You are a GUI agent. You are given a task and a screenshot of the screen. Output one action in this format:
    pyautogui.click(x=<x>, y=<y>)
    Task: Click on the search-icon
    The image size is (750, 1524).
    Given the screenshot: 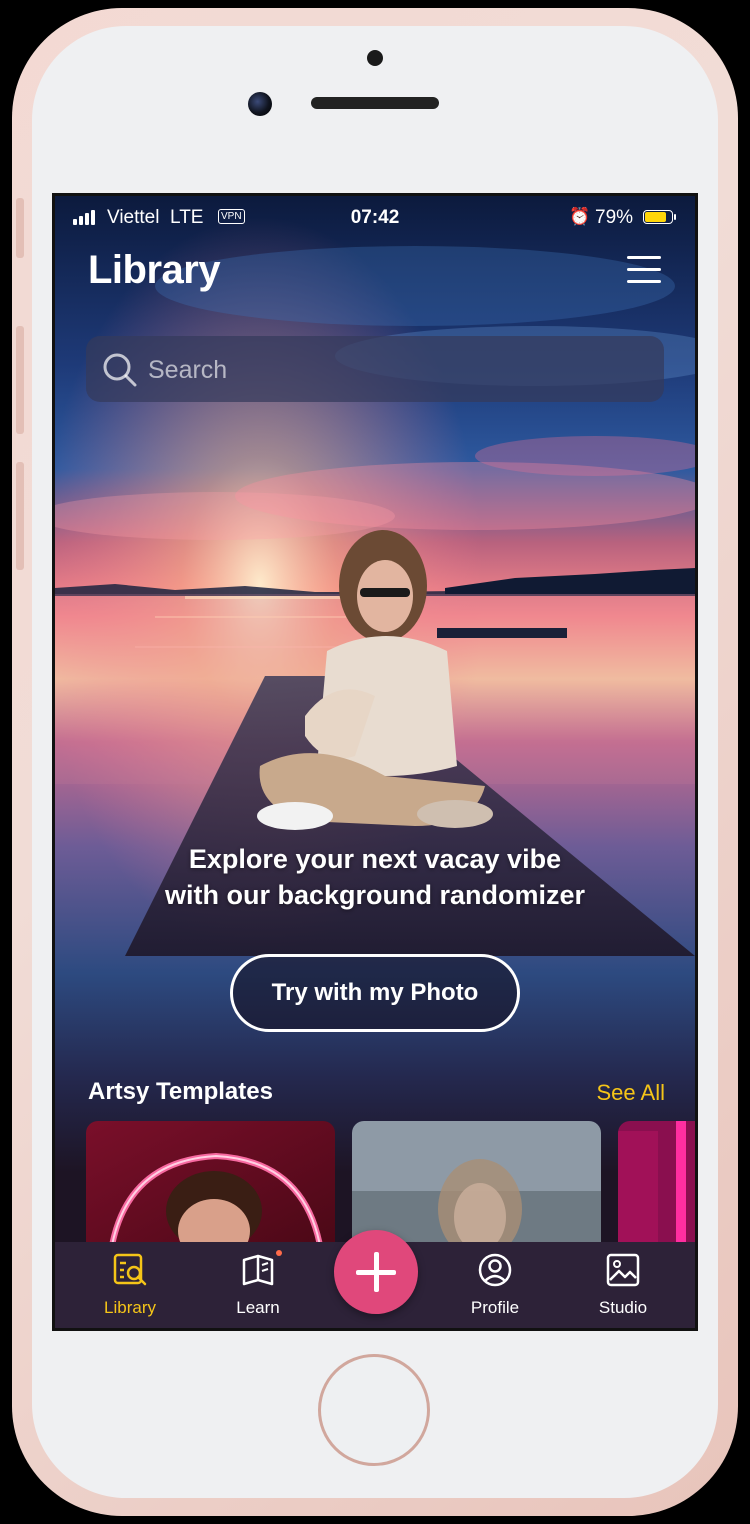 What is the action you would take?
    pyautogui.click(x=120, y=370)
    